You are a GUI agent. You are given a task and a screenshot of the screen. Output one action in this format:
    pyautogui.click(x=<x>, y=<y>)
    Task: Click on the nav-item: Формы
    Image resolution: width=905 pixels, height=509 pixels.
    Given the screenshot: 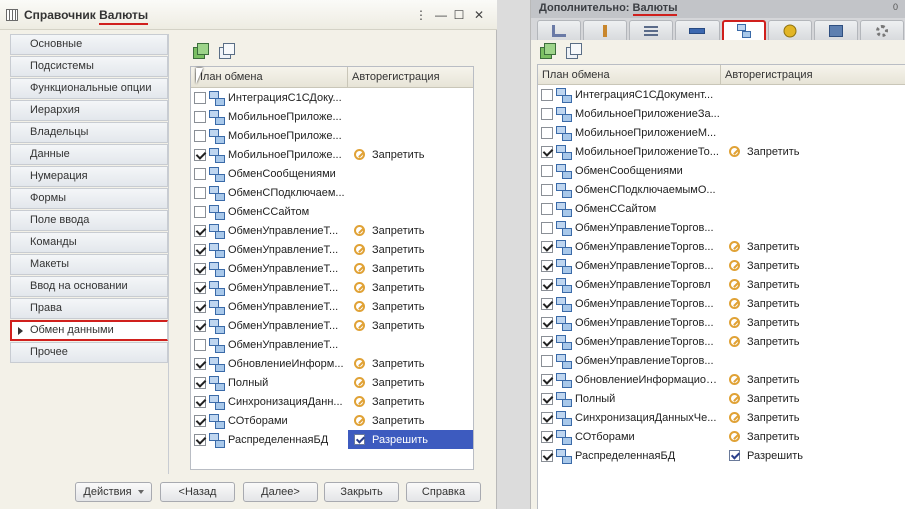 What is the action you would take?
    pyautogui.click(x=89, y=198)
    